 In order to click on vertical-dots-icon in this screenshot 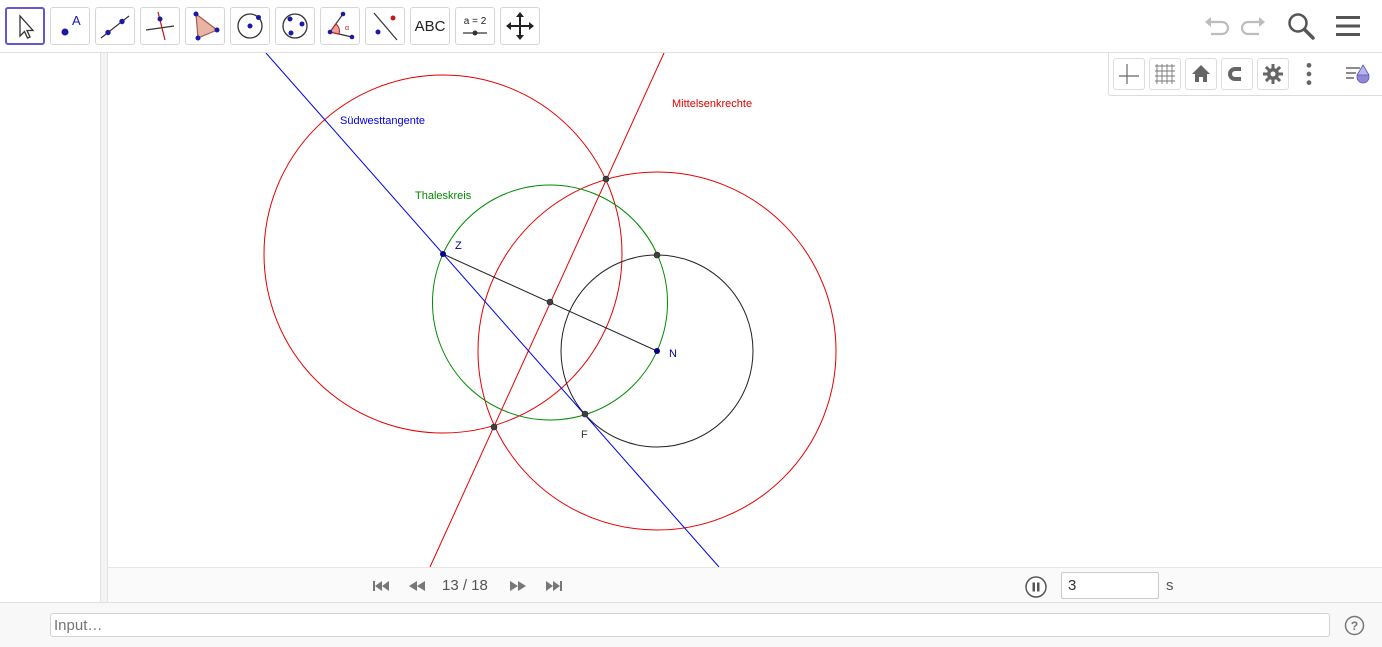, I will do `click(1309, 74)`.